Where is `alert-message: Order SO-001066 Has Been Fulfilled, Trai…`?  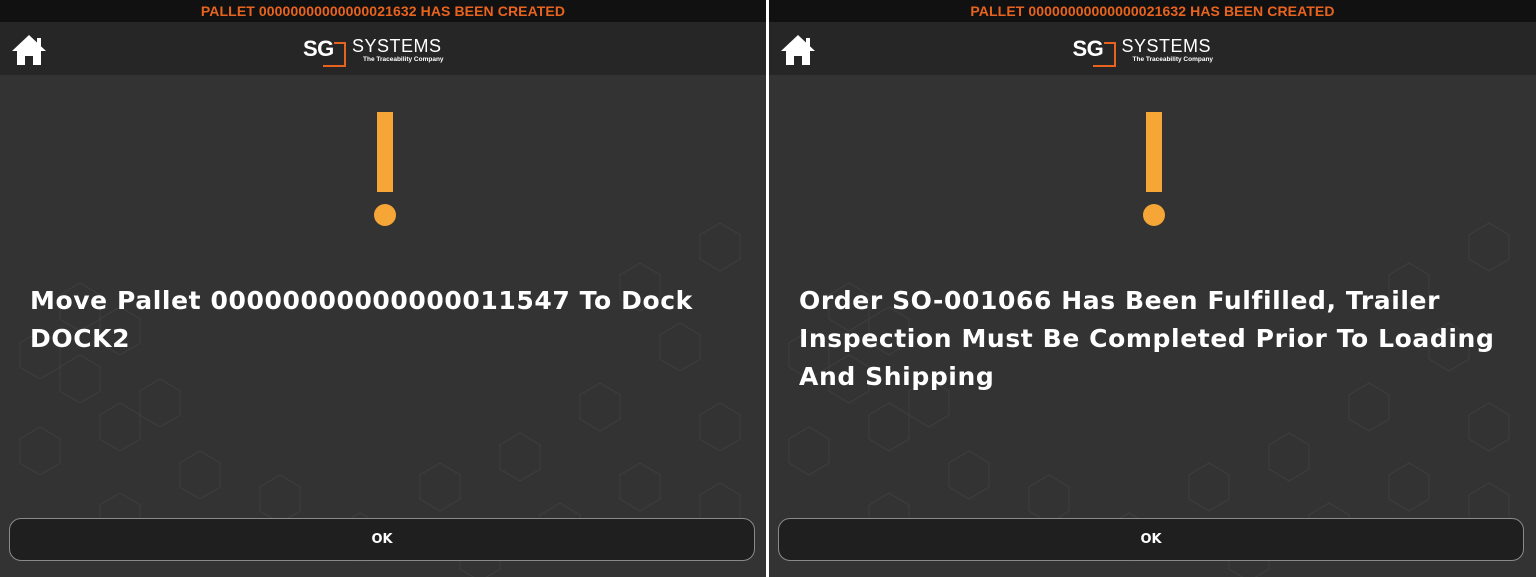 alert-message: Order SO-001066 Has Been Fulfilled, Trai… is located at coordinates (1147, 338).